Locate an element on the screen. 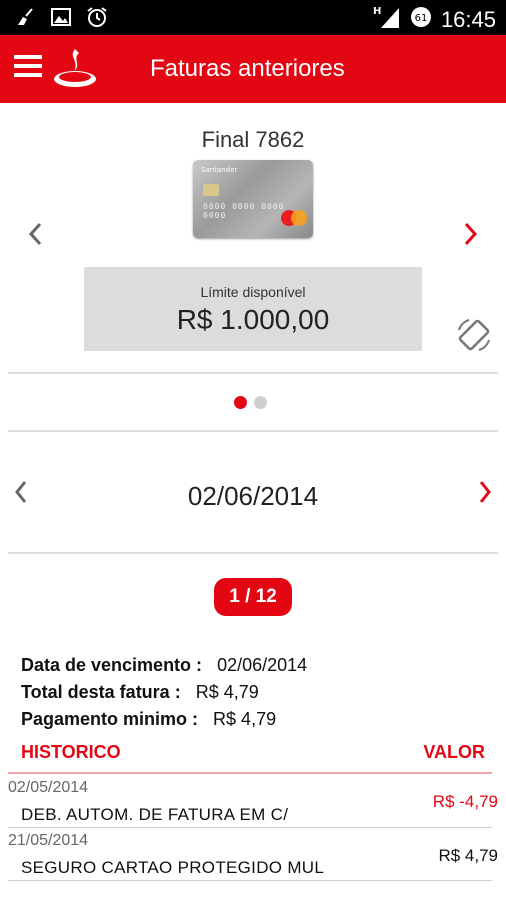 This screenshot has height=900, width=506. row-description: SEGURO CARTAO PROTEGIDO MUL is located at coordinates (173, 867).